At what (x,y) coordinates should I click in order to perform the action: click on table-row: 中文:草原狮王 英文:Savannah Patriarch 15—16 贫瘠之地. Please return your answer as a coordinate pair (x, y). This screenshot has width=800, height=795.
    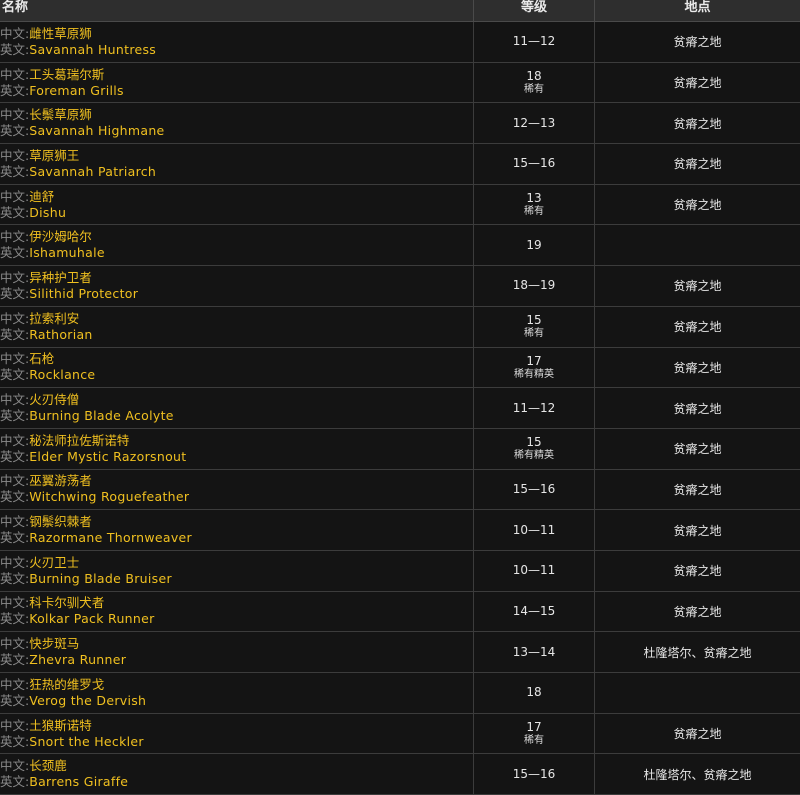
    Looking at the image, I should click on (400, 164).